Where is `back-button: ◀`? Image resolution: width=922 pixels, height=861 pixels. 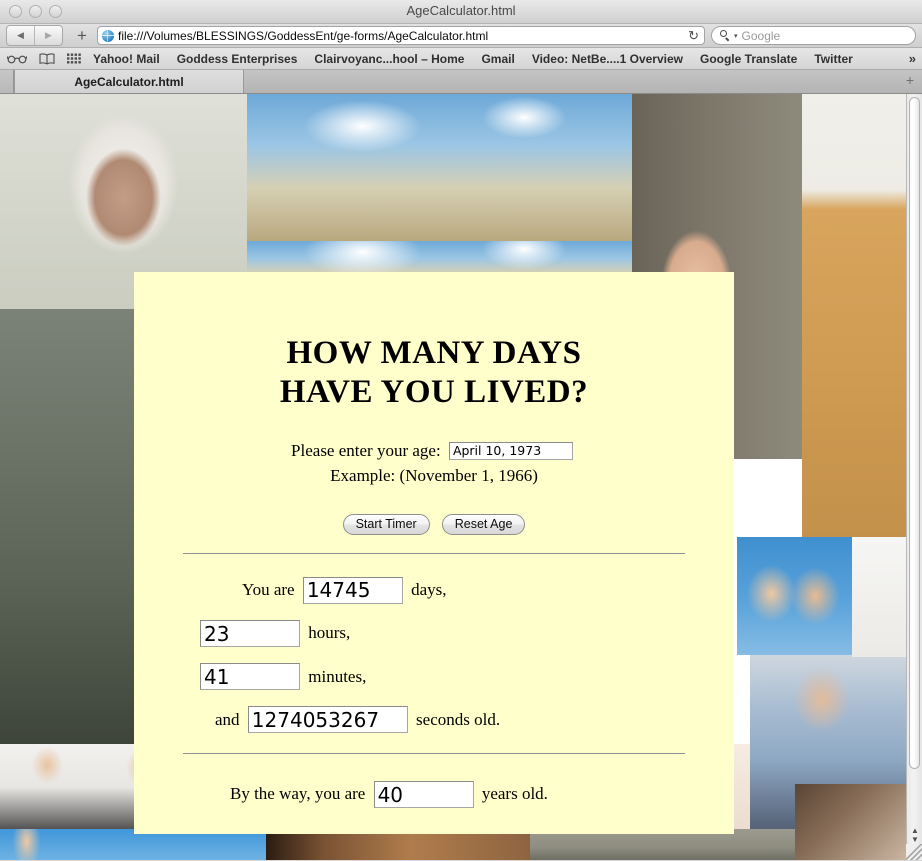
back-button: ◀ is located at coordinates (20, 35).